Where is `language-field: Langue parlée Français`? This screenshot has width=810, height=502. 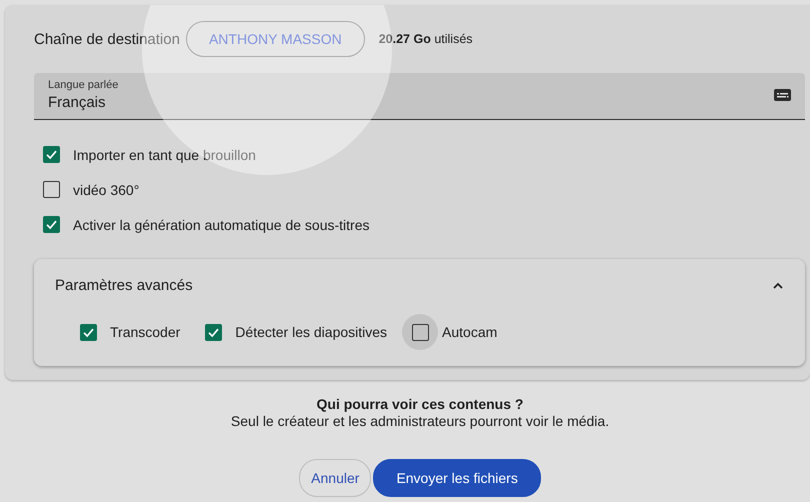
language-field: Langue parlée Français is located at coordinates (419, 96).